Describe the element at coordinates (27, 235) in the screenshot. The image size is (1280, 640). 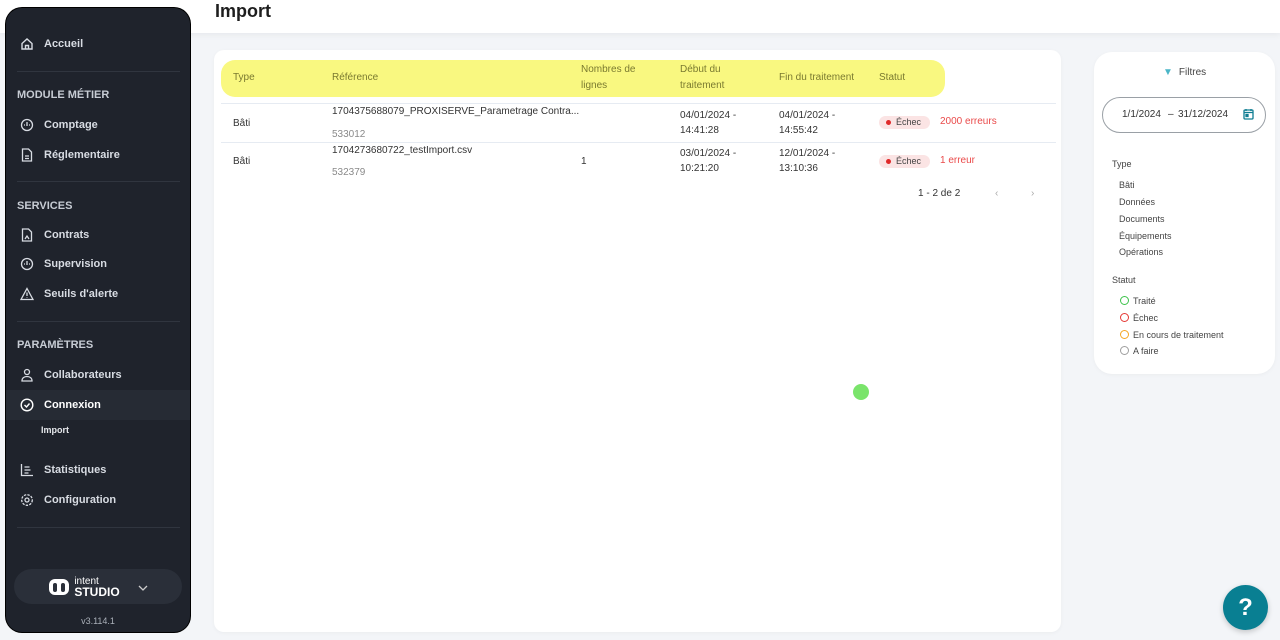
I see `contract-icon` at that location.